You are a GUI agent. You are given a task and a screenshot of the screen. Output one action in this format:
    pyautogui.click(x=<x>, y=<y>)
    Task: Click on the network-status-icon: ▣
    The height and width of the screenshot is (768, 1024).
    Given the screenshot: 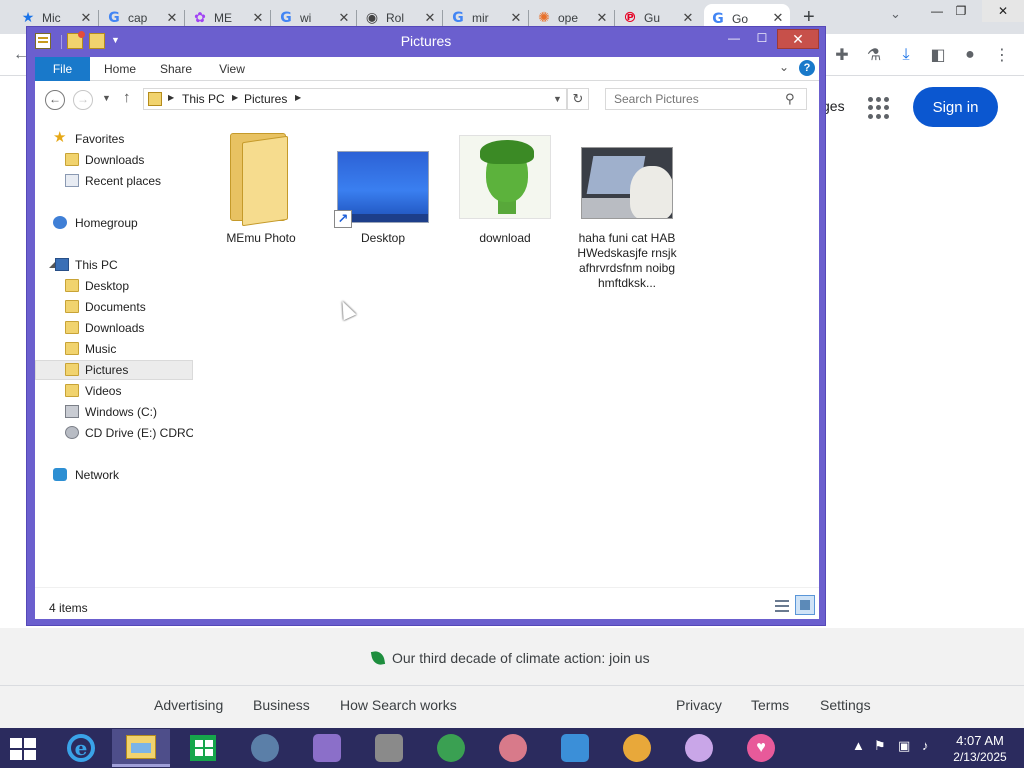 What is the action you would take?
    pyautogui.click(x=904, y=746)
    